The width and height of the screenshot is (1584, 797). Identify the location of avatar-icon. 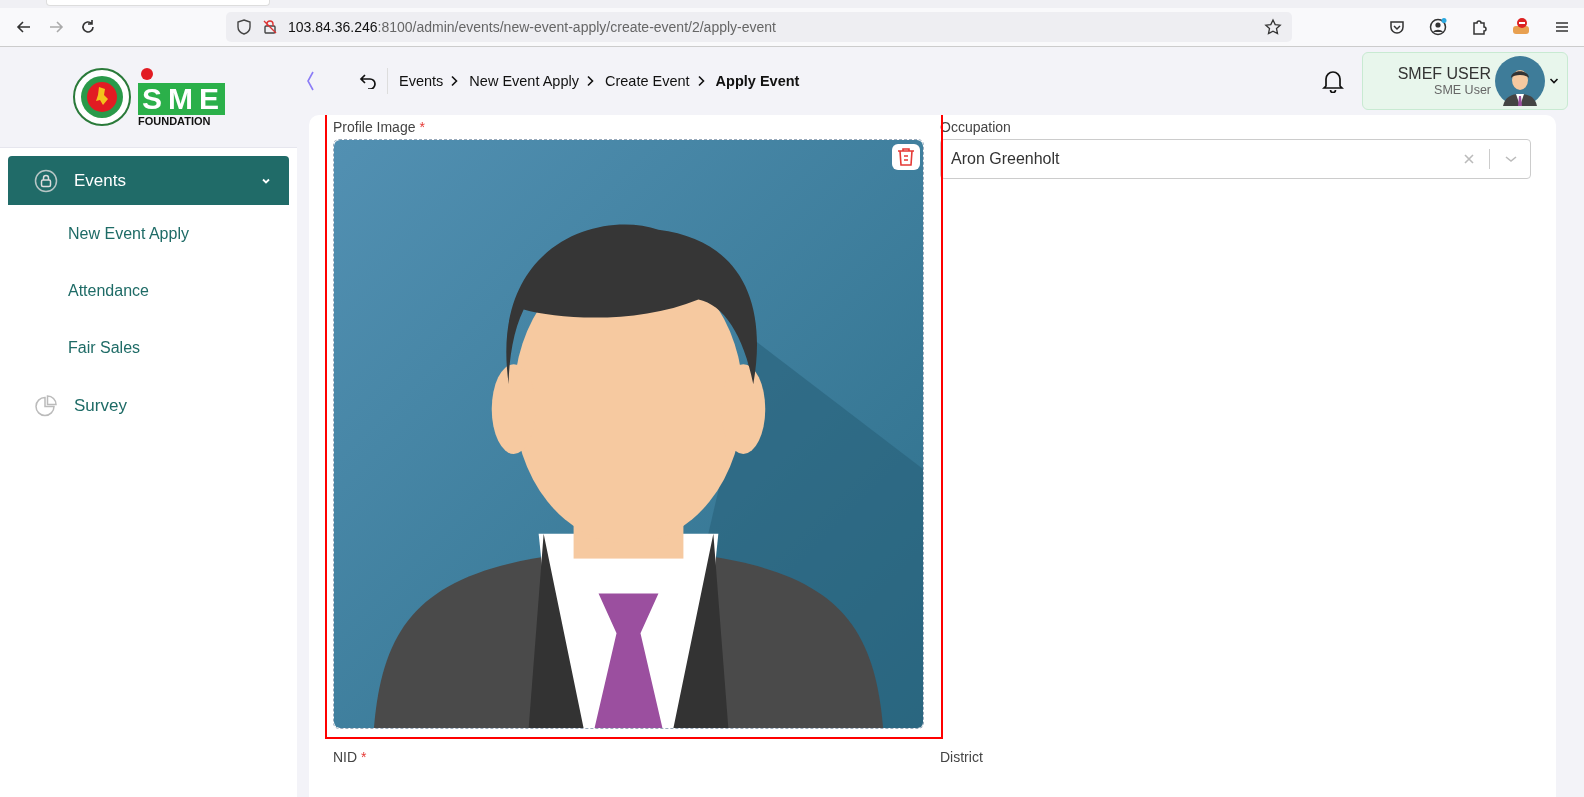
(1520, 81).